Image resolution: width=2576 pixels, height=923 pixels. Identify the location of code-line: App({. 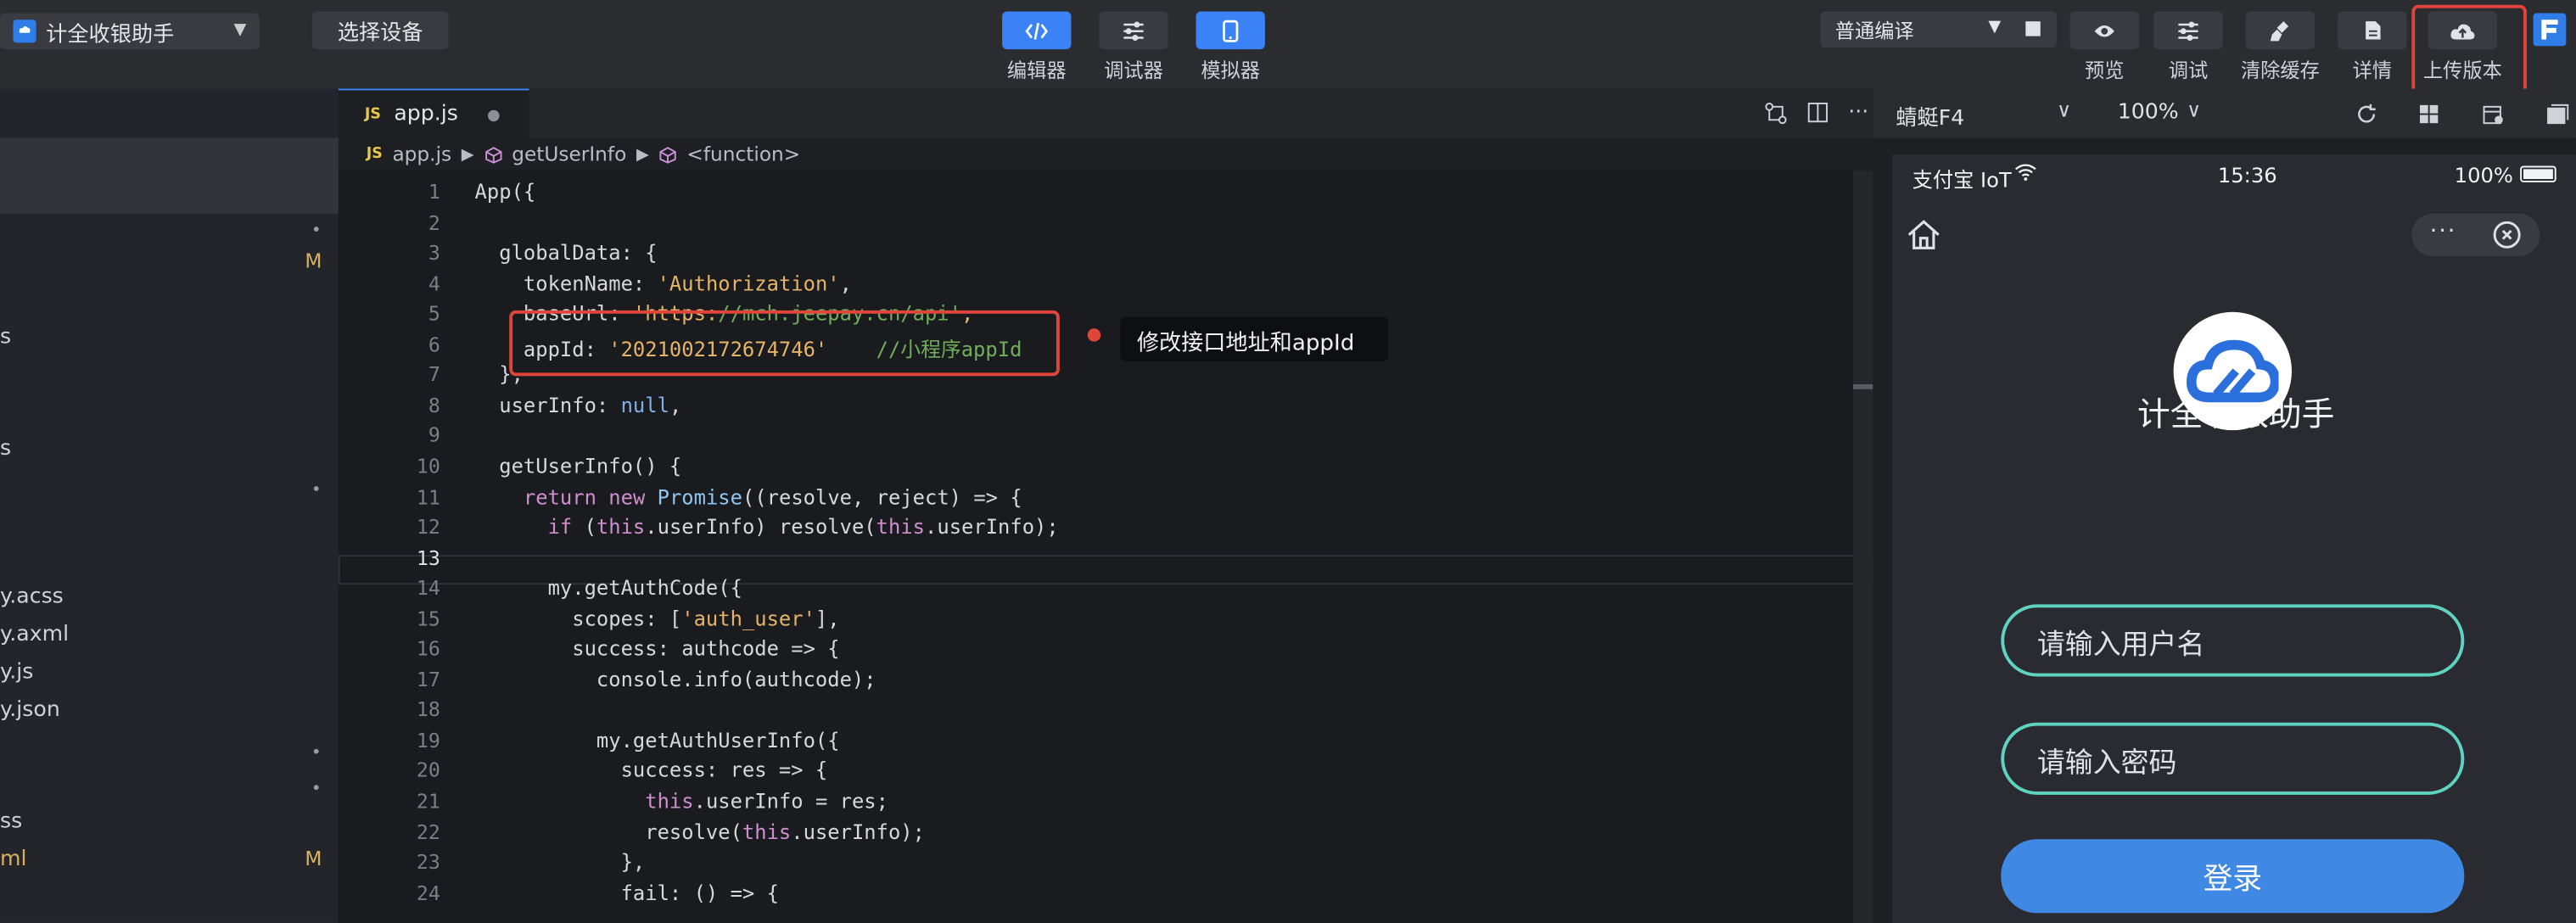
(505, 192).